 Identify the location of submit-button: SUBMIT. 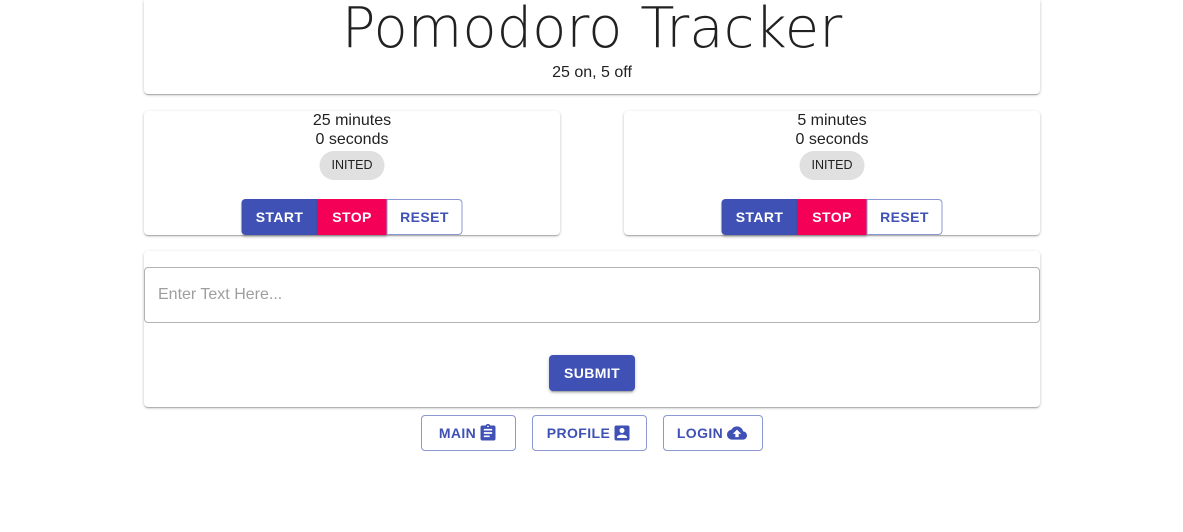
(592, 373).